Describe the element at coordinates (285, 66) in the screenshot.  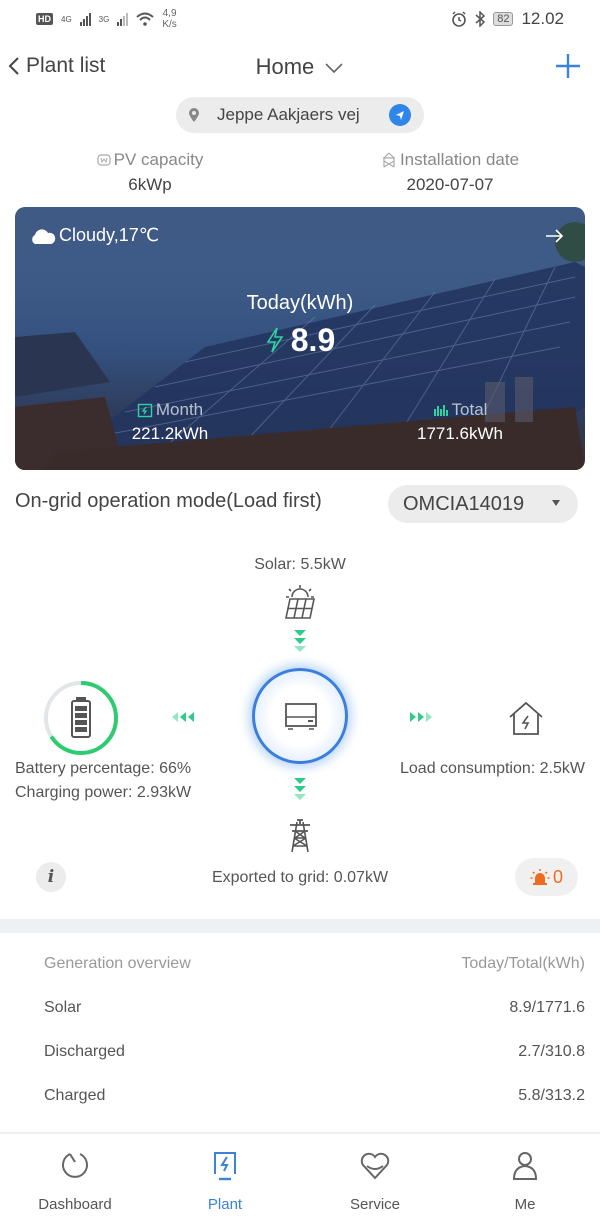
I see `page-title: Home` at that location.